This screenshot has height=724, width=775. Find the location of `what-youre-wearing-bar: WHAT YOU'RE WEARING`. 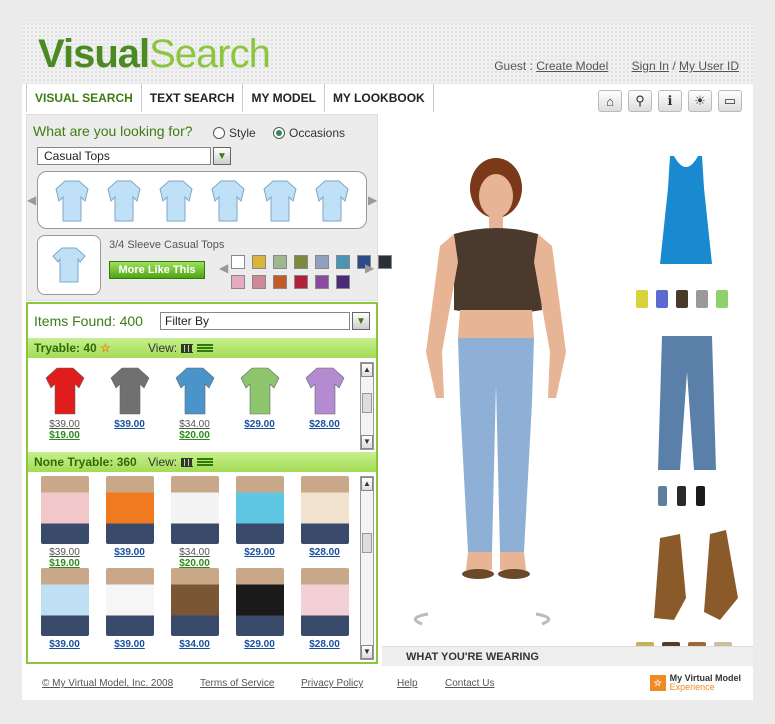

what-youre-wearing-bar: WHAT YOU'RE WEARING is located at coordinates (567, 656).